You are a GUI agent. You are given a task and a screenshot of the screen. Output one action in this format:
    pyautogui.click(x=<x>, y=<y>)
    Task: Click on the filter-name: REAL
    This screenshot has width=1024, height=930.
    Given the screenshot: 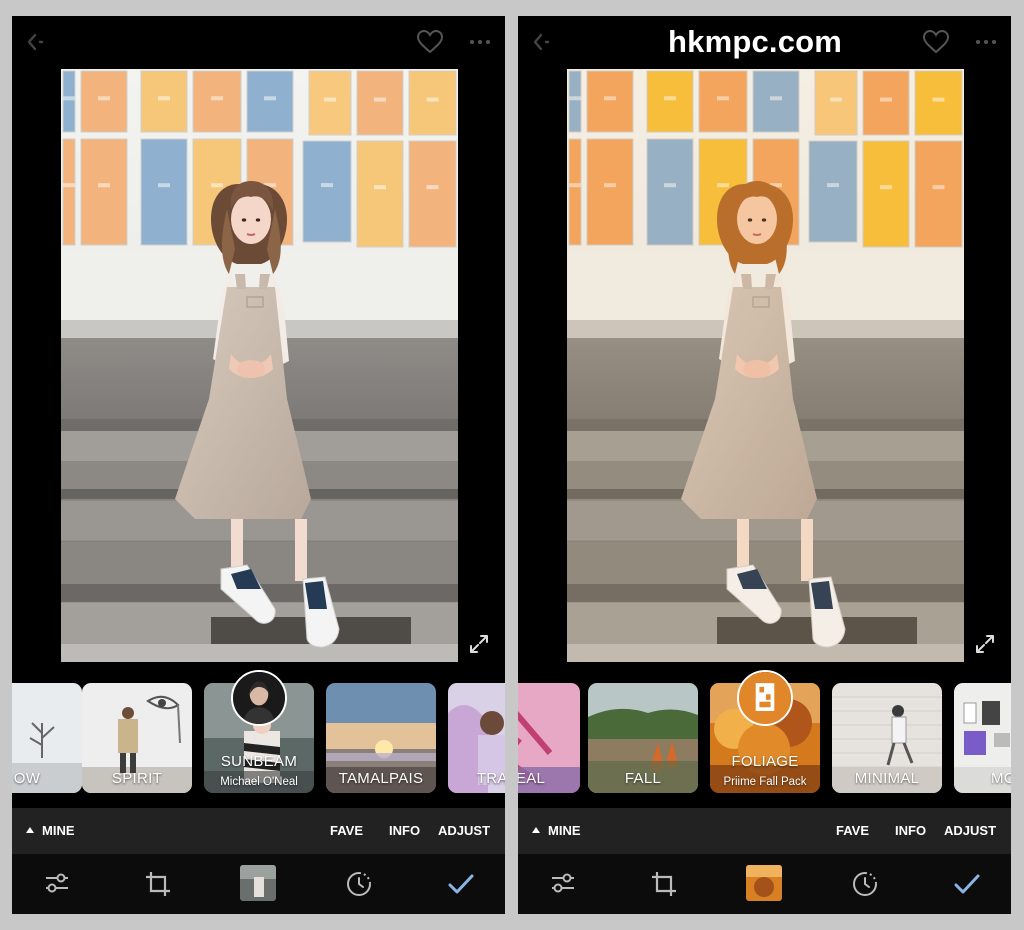 What is the action you would take?
    pyautogui.click(x=532, y=778)
    